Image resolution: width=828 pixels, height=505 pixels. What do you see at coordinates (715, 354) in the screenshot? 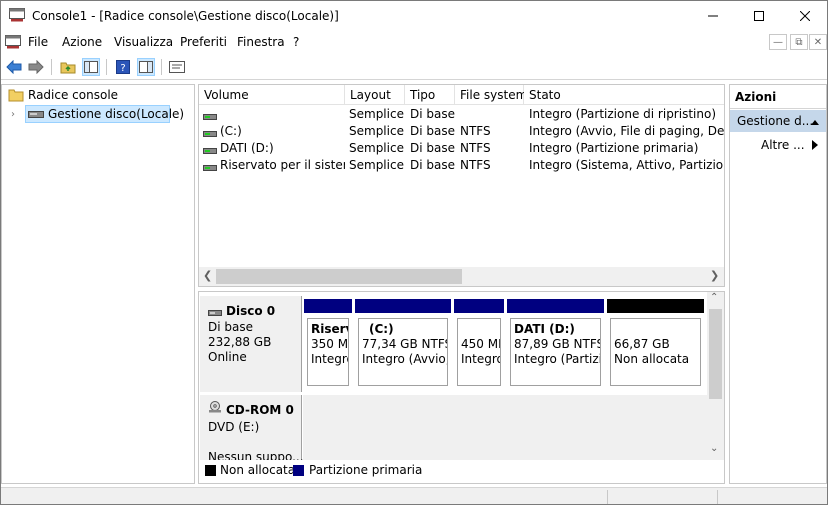
I see `vertical-scroll-thumb` at bounding box center [715, 354].